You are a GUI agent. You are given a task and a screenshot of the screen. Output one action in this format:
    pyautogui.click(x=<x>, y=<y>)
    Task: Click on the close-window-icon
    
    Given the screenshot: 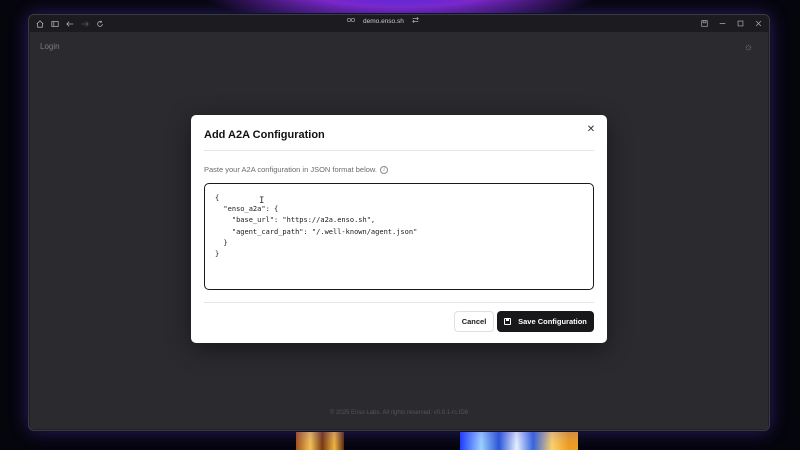 What is the action you would take?
    pyautogui.click(x=758, y=23)
    